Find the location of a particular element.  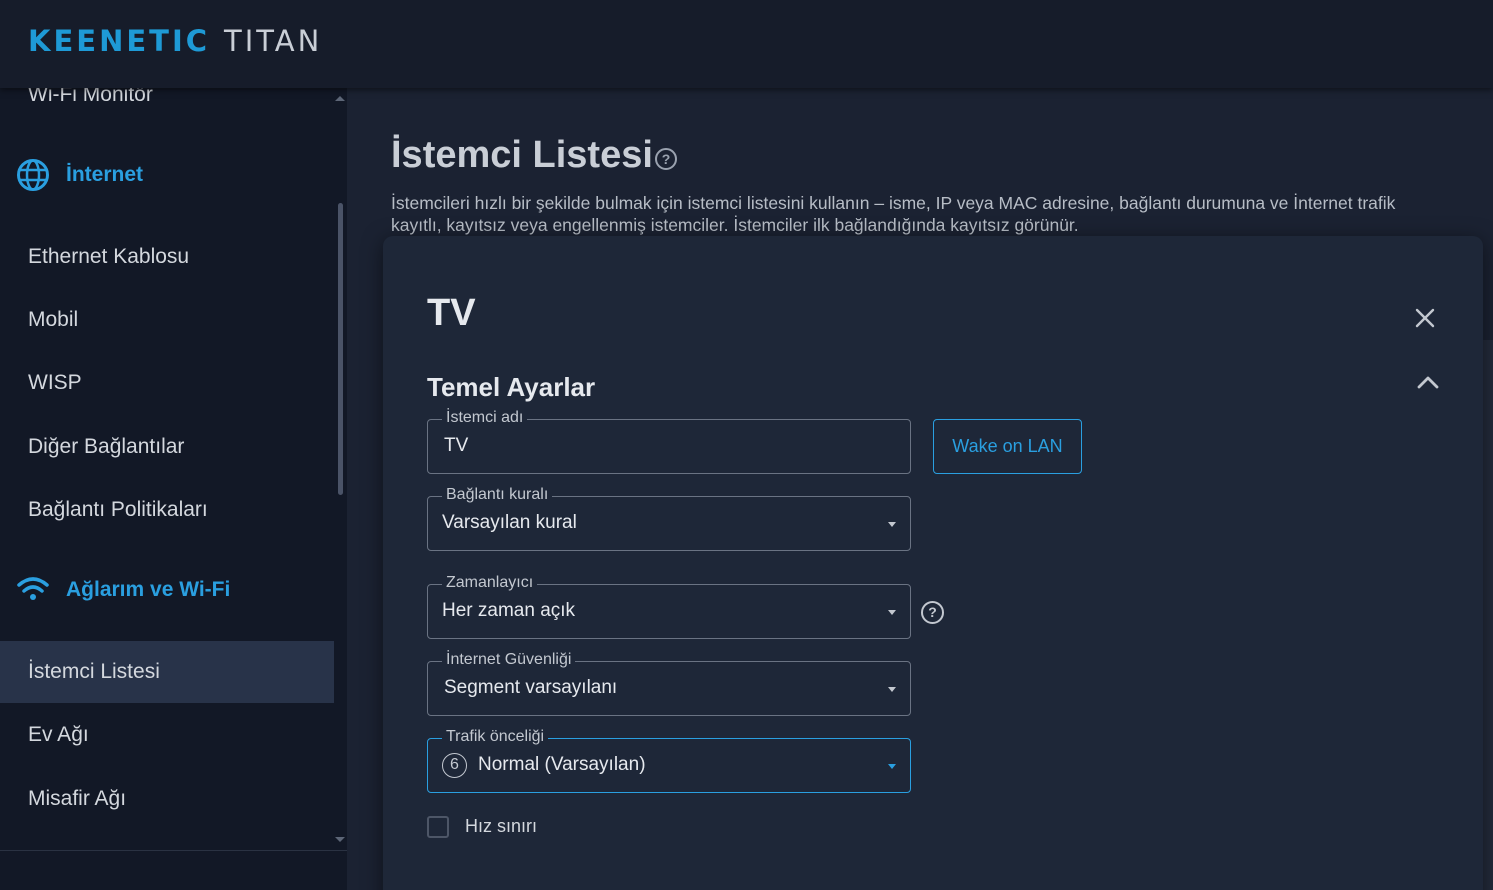

wake-on-lan-button: Wake on LAN is located at coordinates (1007, 446).